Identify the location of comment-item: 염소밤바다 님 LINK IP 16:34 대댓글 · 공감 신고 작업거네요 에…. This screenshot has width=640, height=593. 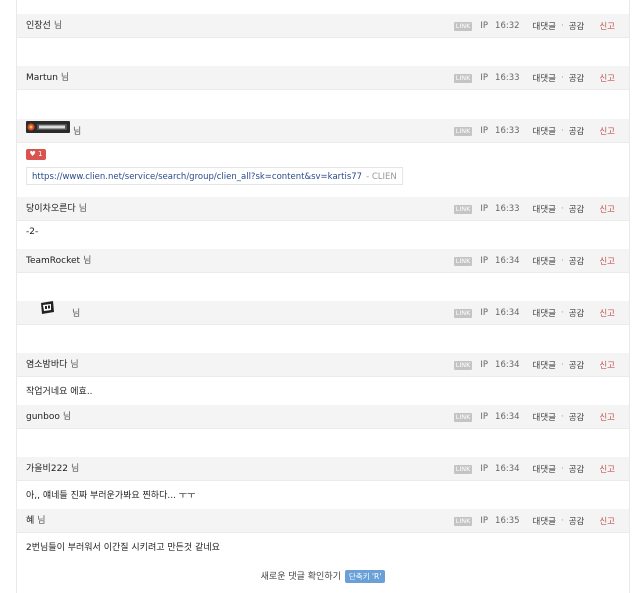
(323, 375).